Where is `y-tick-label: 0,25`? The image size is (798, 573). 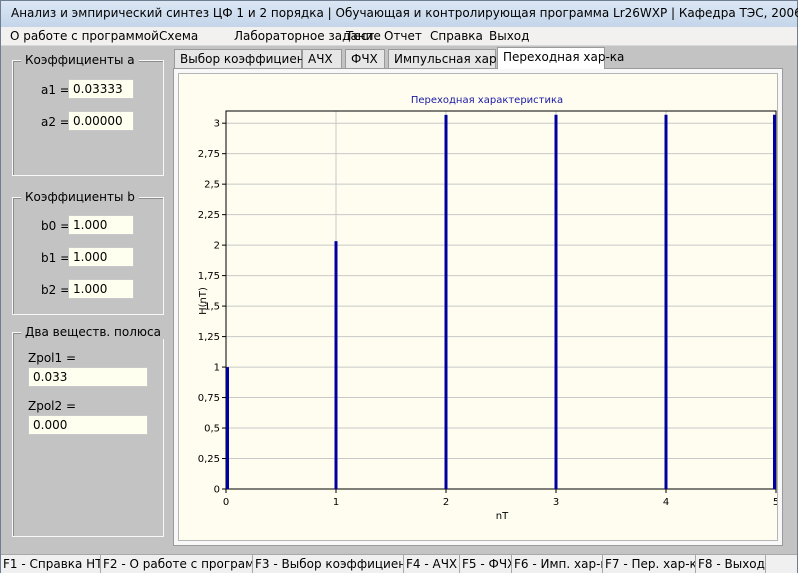
y-tick-label: 0,25 is located at coordinates (209, 459).